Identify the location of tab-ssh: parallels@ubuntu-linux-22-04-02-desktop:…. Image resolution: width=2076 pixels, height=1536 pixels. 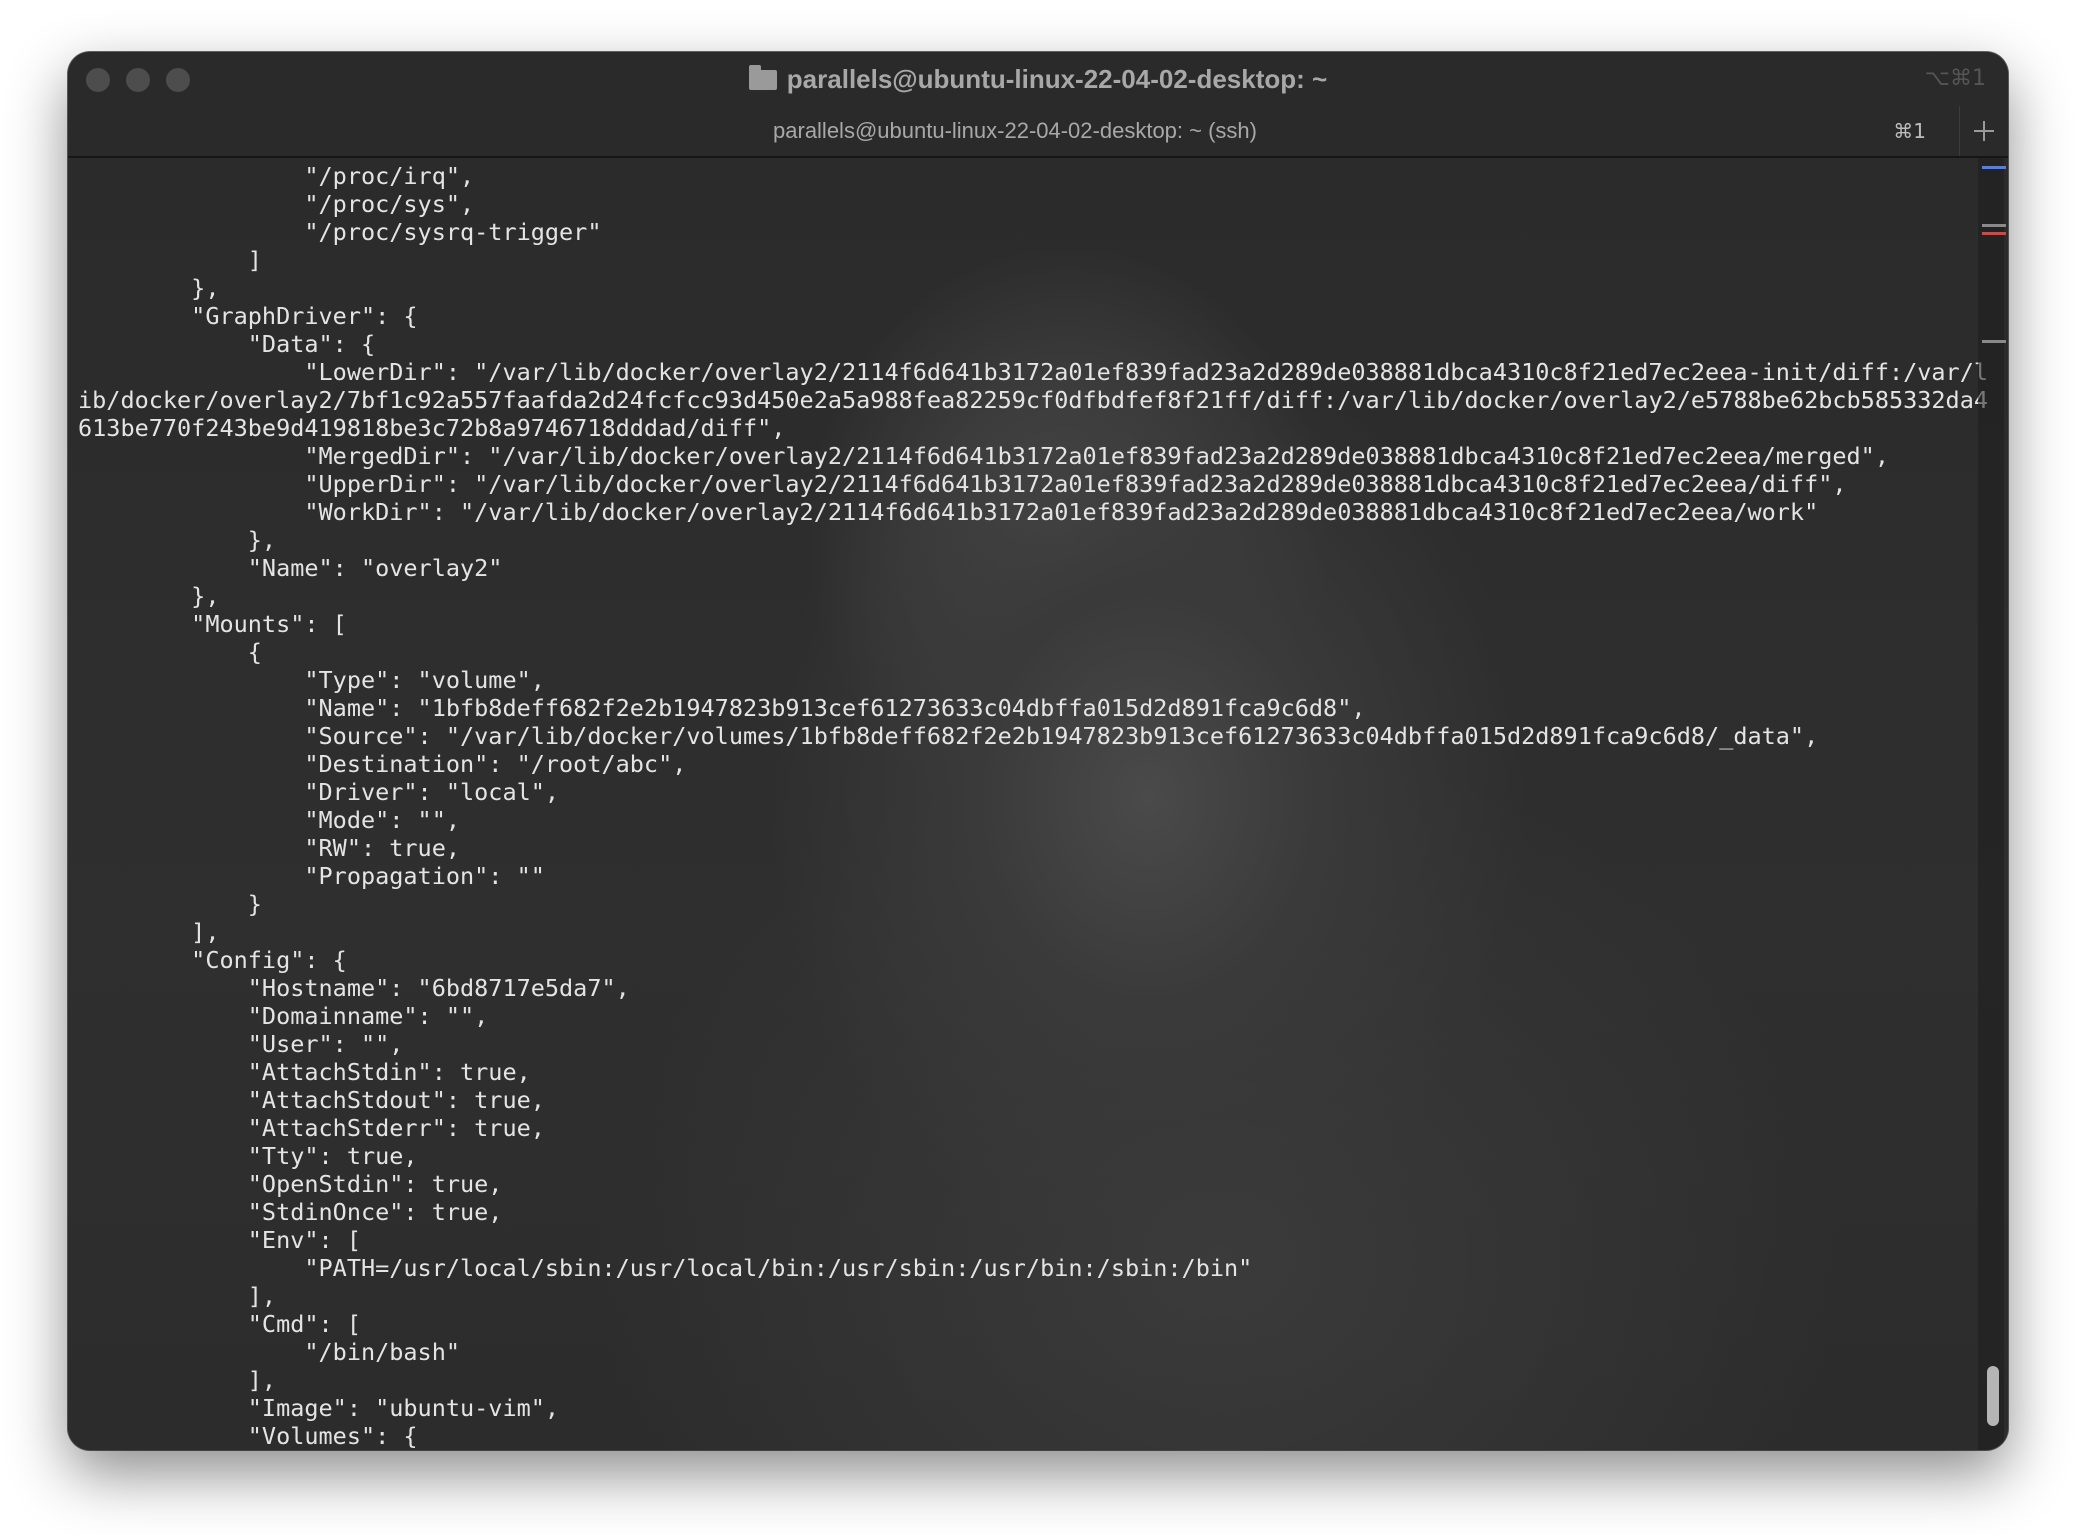
(1015, 131).